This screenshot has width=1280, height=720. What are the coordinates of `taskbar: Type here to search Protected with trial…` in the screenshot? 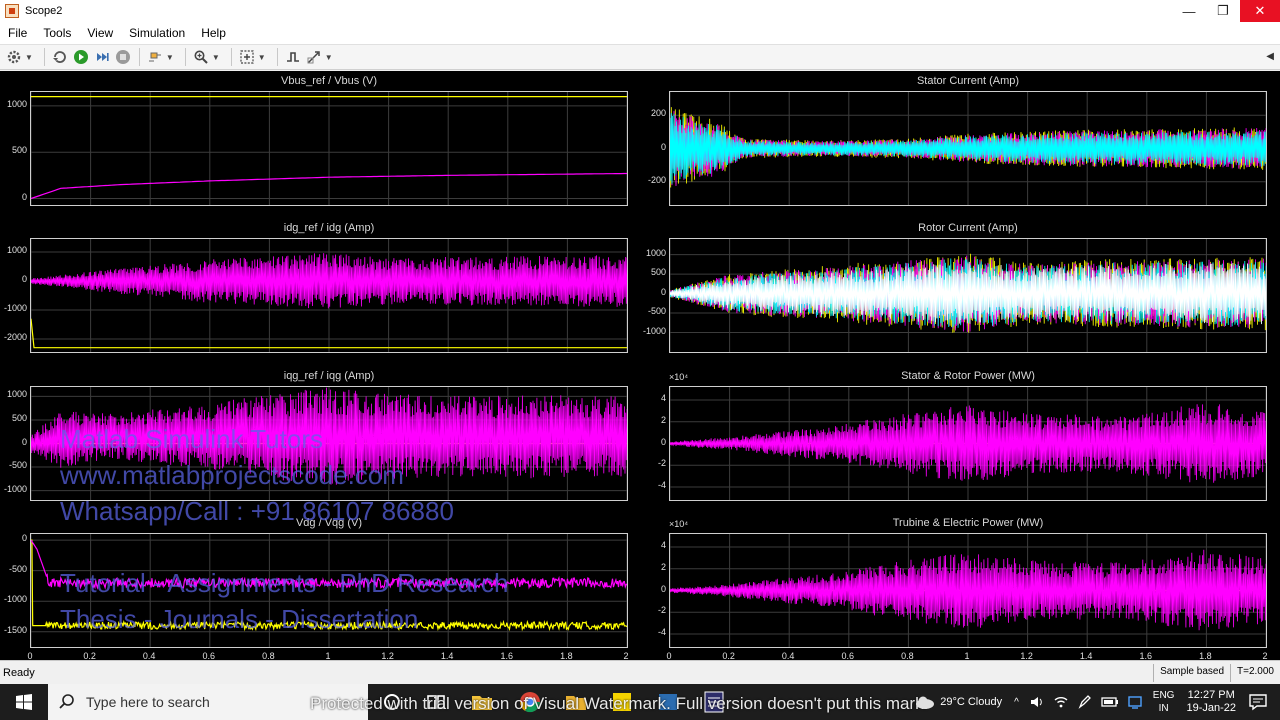 It's located at (640, 702).